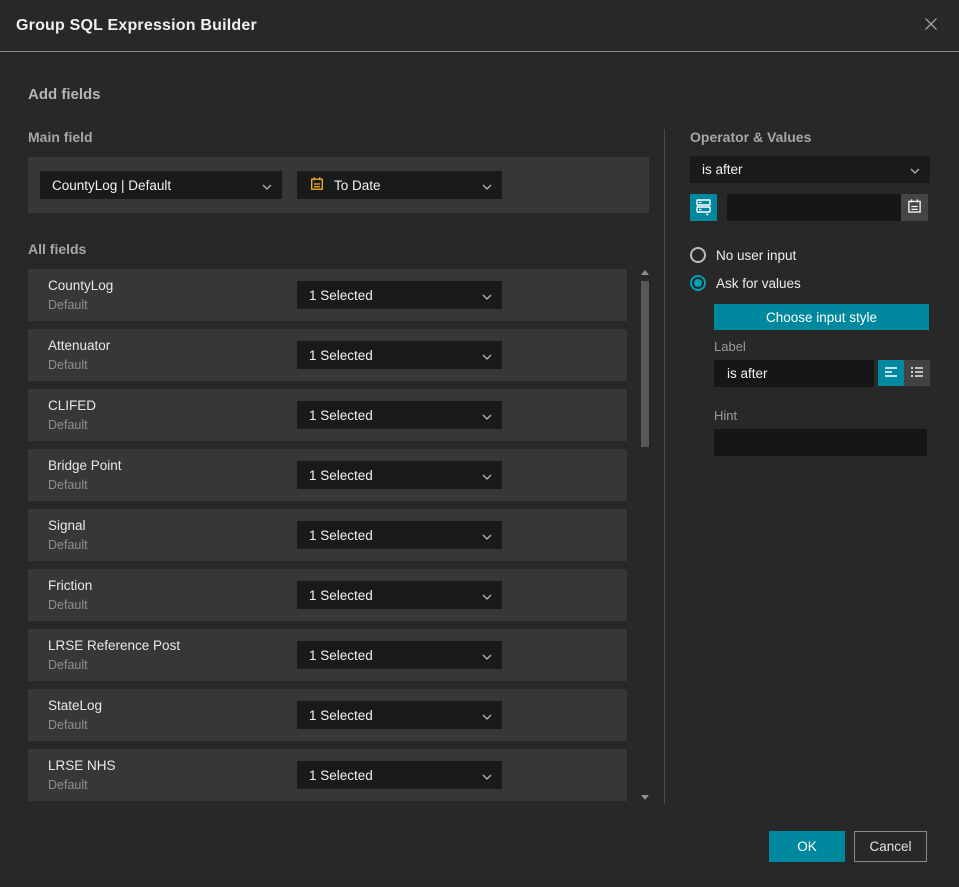  I want to click on field-row-text: Signal Default, so click(68, 535).